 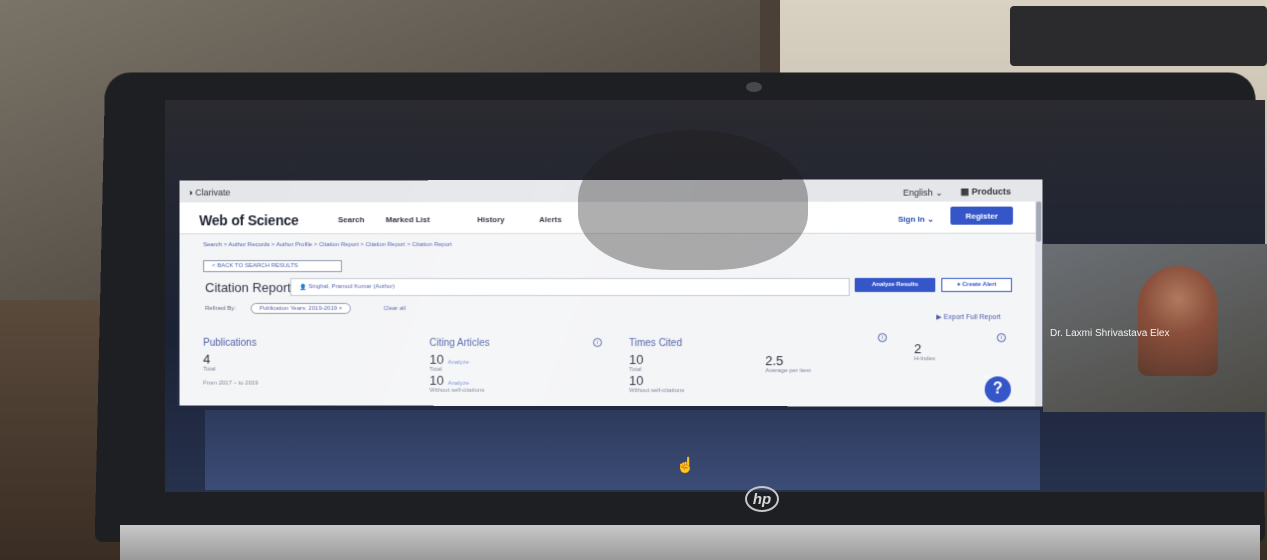 I want to click on times-cited-total: 10, so click(x=656, y=359).